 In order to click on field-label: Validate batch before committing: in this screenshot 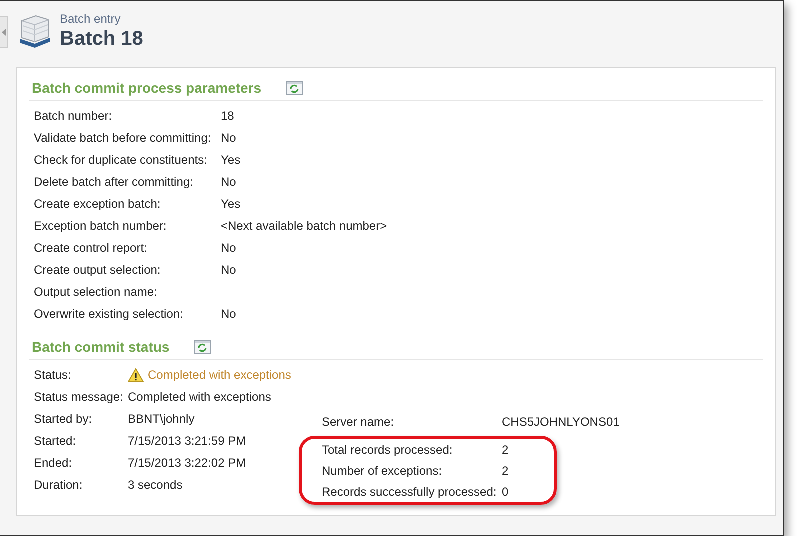, I will do `click(123, 138)`.